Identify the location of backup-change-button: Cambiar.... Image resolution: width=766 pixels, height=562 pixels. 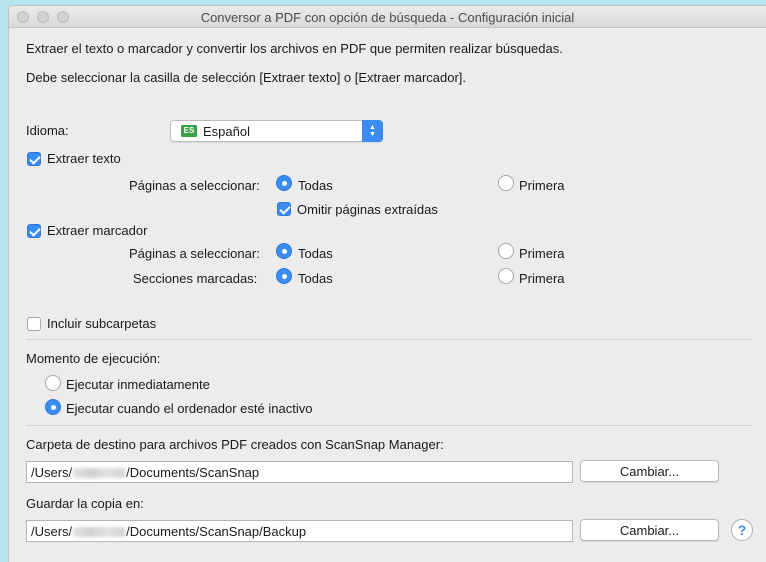
(649, 530).